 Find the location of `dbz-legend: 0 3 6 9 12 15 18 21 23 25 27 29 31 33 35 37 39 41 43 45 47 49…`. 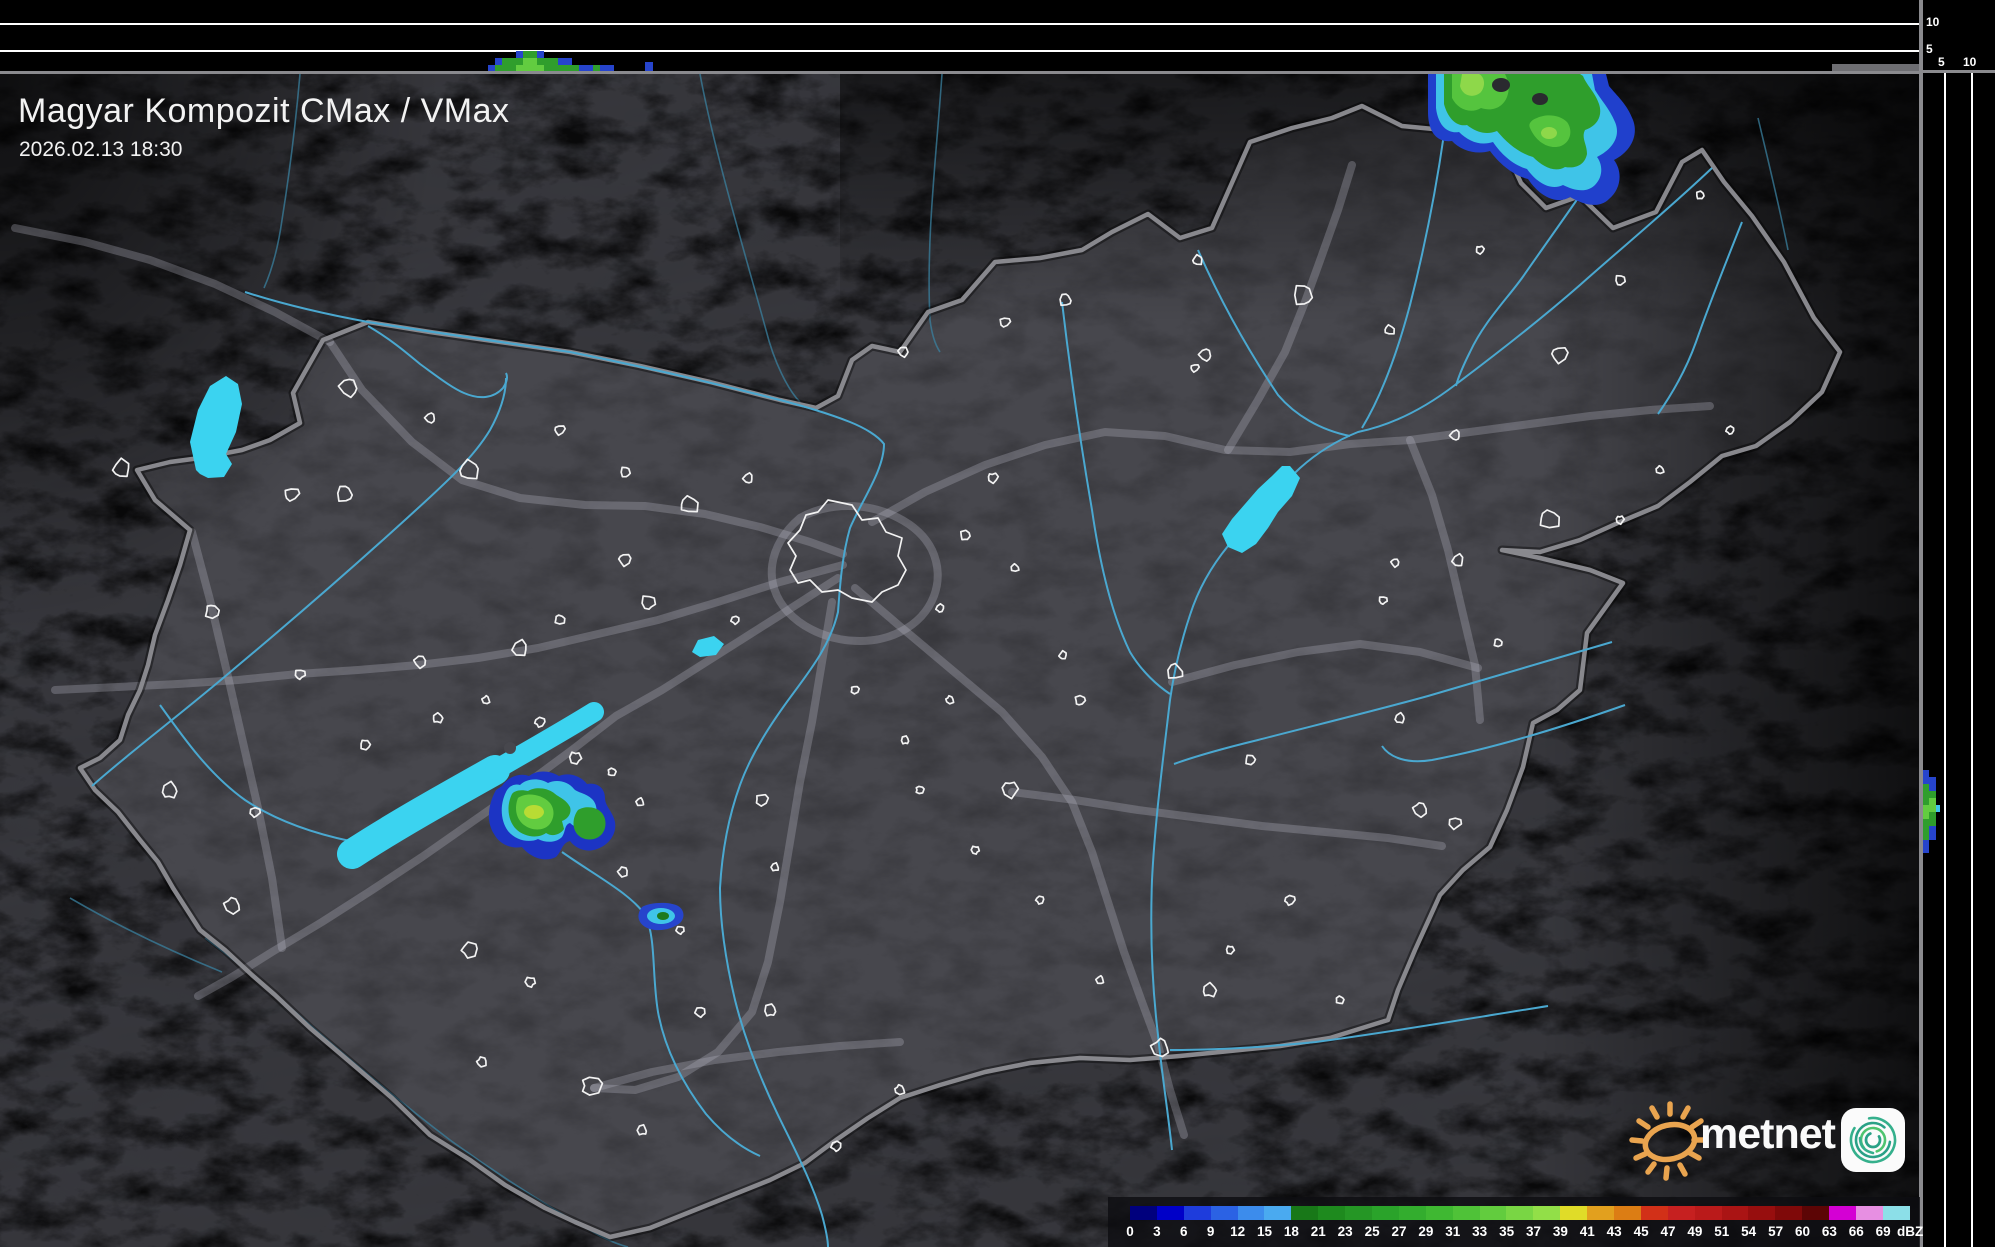

dbz-legend: 0 3 6 9 12 15 18 21 23 25 27 29 31 33 35 37 39 41 43 45 47 49… is located at coordinates (1515, 1222).